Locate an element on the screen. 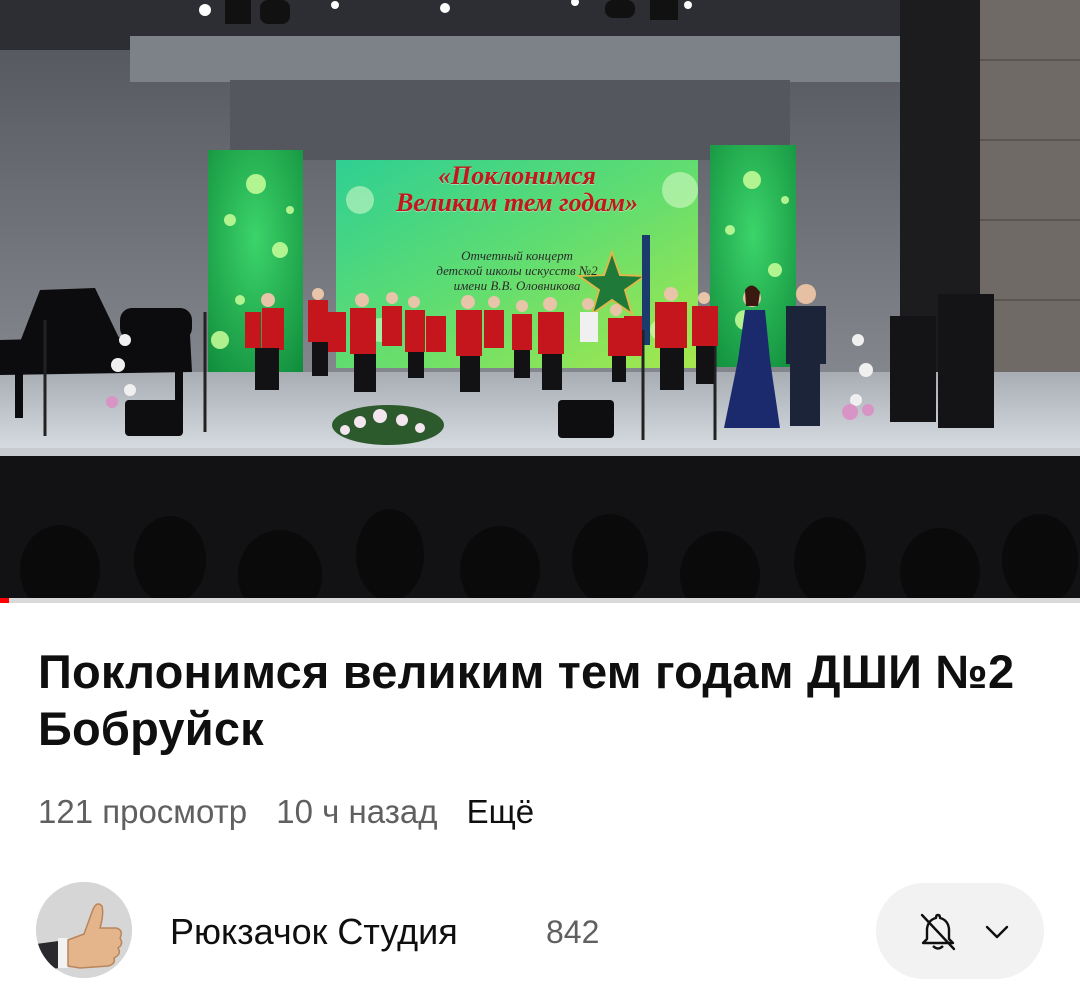  video-meta: 121 просмотр 10 ч назад Ещё is located at coordinates (286, 812).